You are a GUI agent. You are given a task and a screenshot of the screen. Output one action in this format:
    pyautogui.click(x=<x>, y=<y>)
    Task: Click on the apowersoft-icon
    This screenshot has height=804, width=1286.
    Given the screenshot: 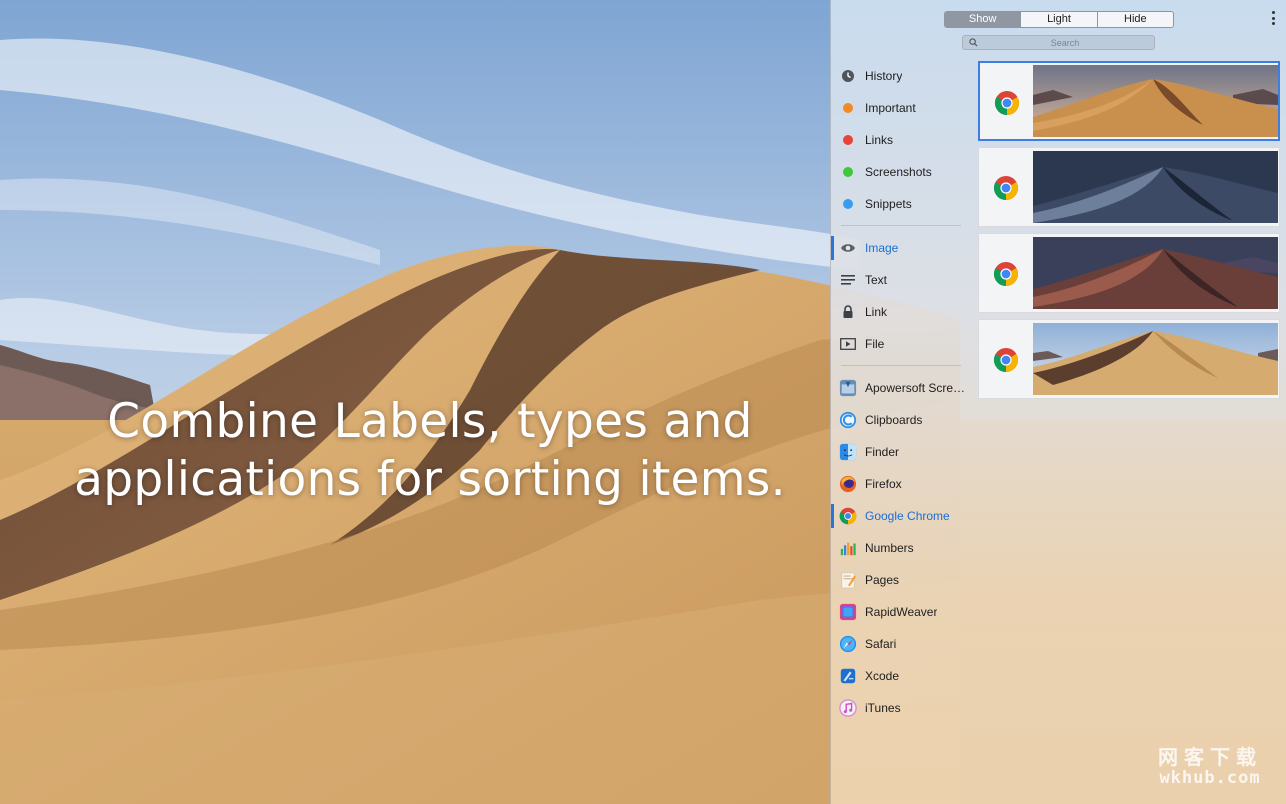 What is the action you would take?
    pyautogui.click(x=848, y=388)
    